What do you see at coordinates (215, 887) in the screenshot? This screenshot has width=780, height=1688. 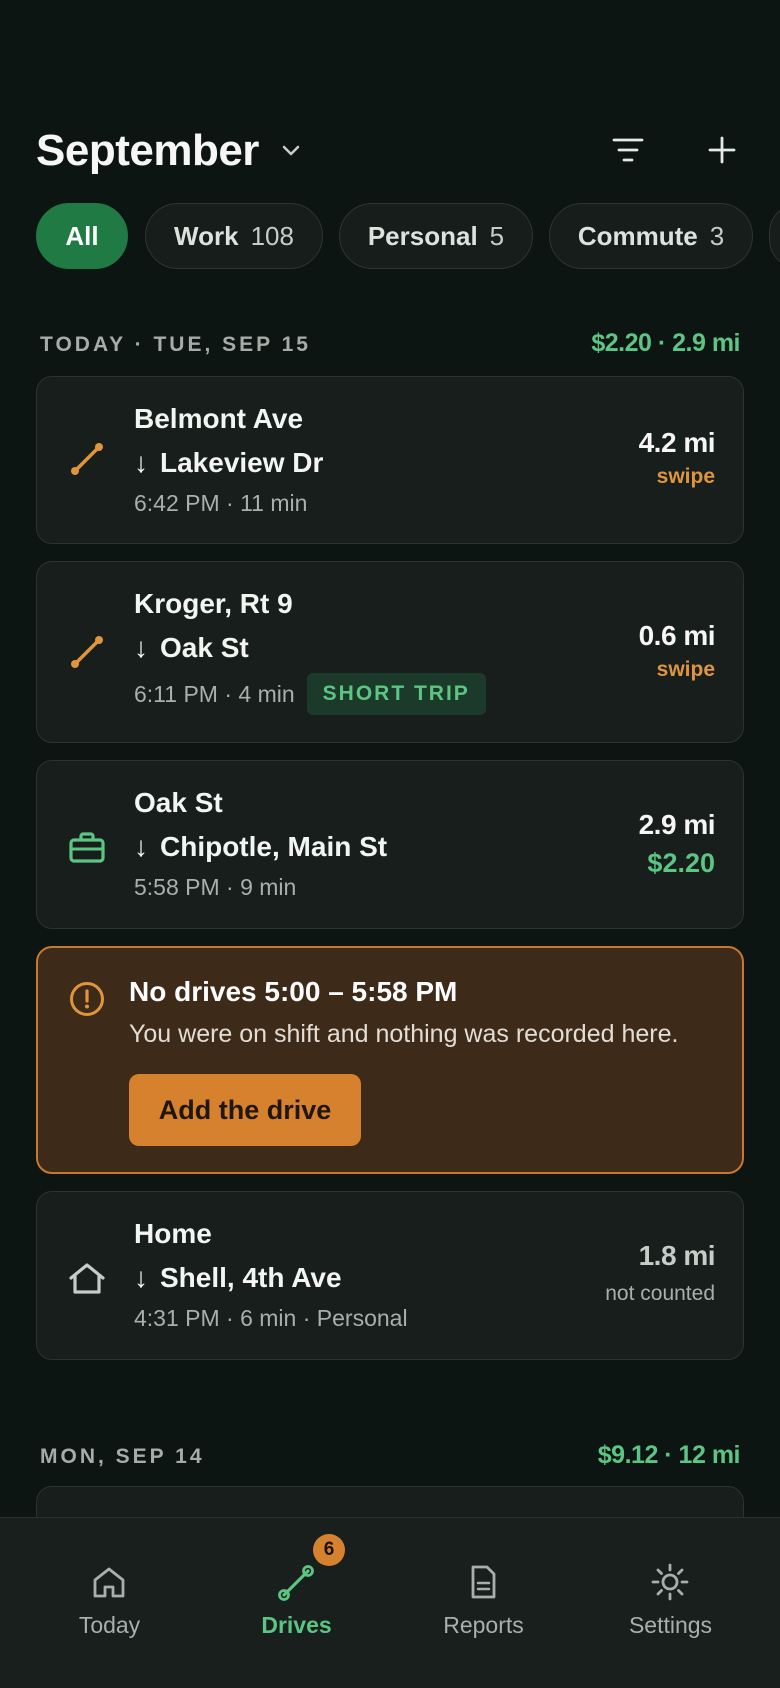 I see `drive-meta: 5:58 PM · 9 min` at bounding box center [215, 887].